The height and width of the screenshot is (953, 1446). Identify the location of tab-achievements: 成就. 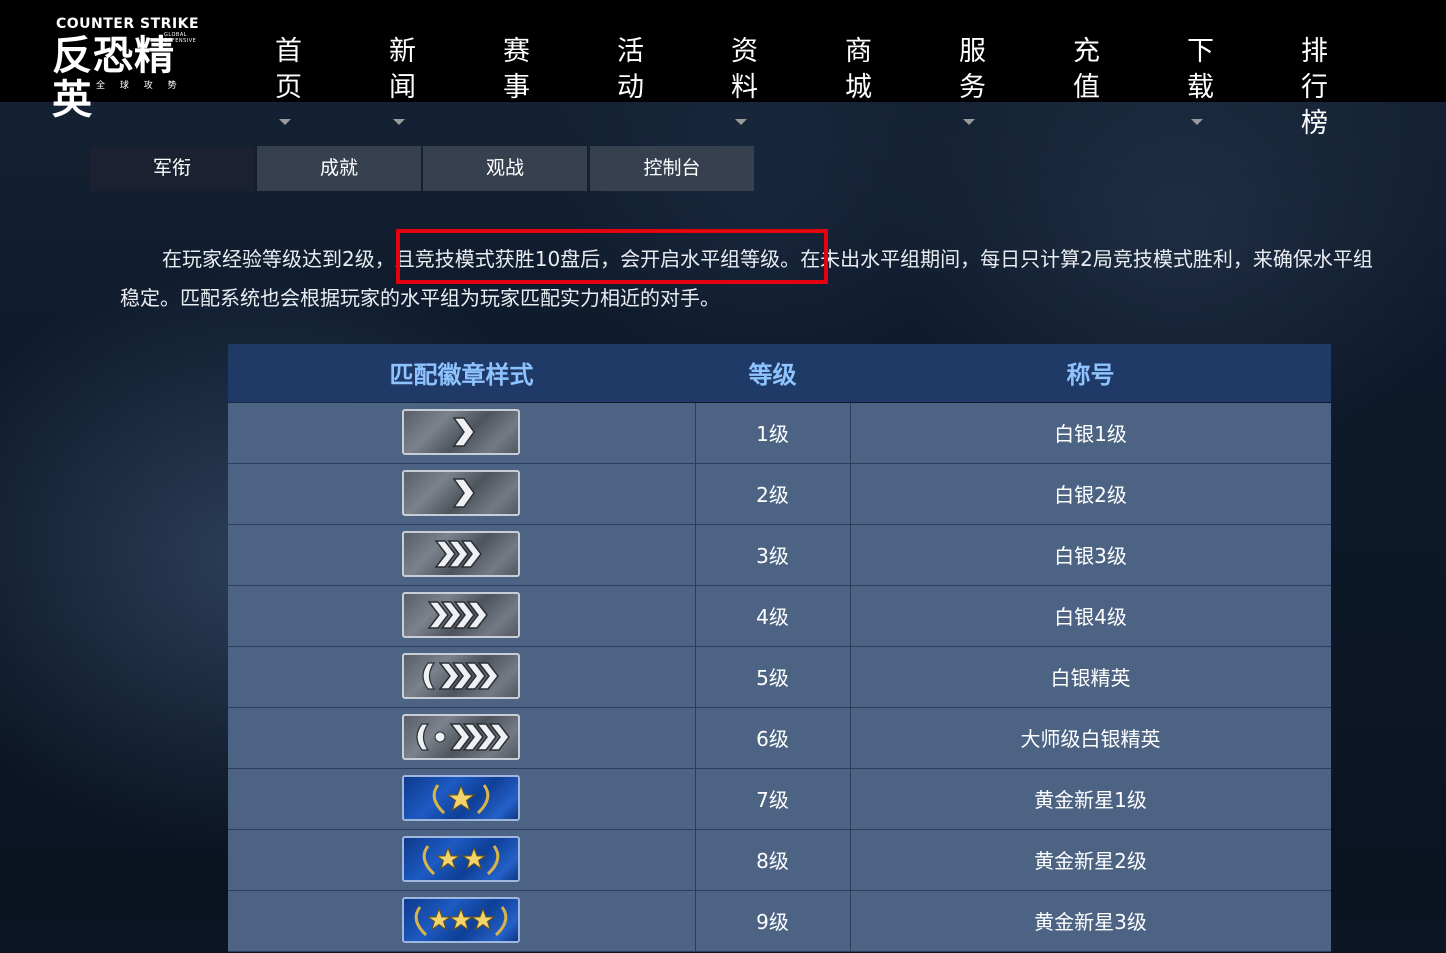
(339, 168).